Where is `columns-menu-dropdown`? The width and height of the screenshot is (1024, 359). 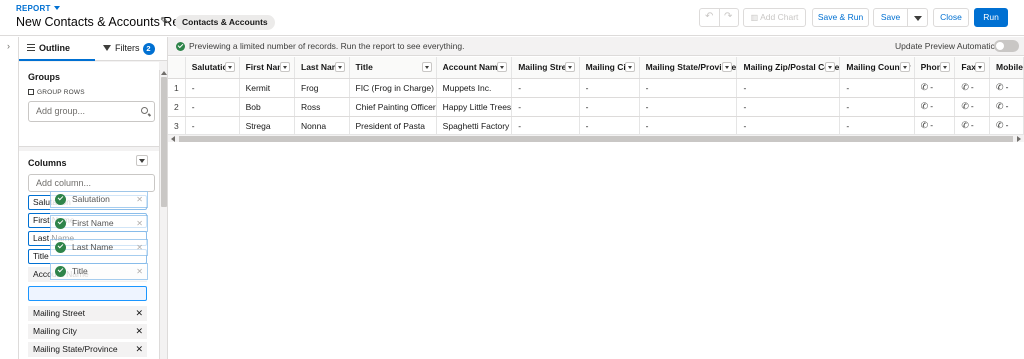
columns-menu-dropdown is located at coordinates (142, 160).